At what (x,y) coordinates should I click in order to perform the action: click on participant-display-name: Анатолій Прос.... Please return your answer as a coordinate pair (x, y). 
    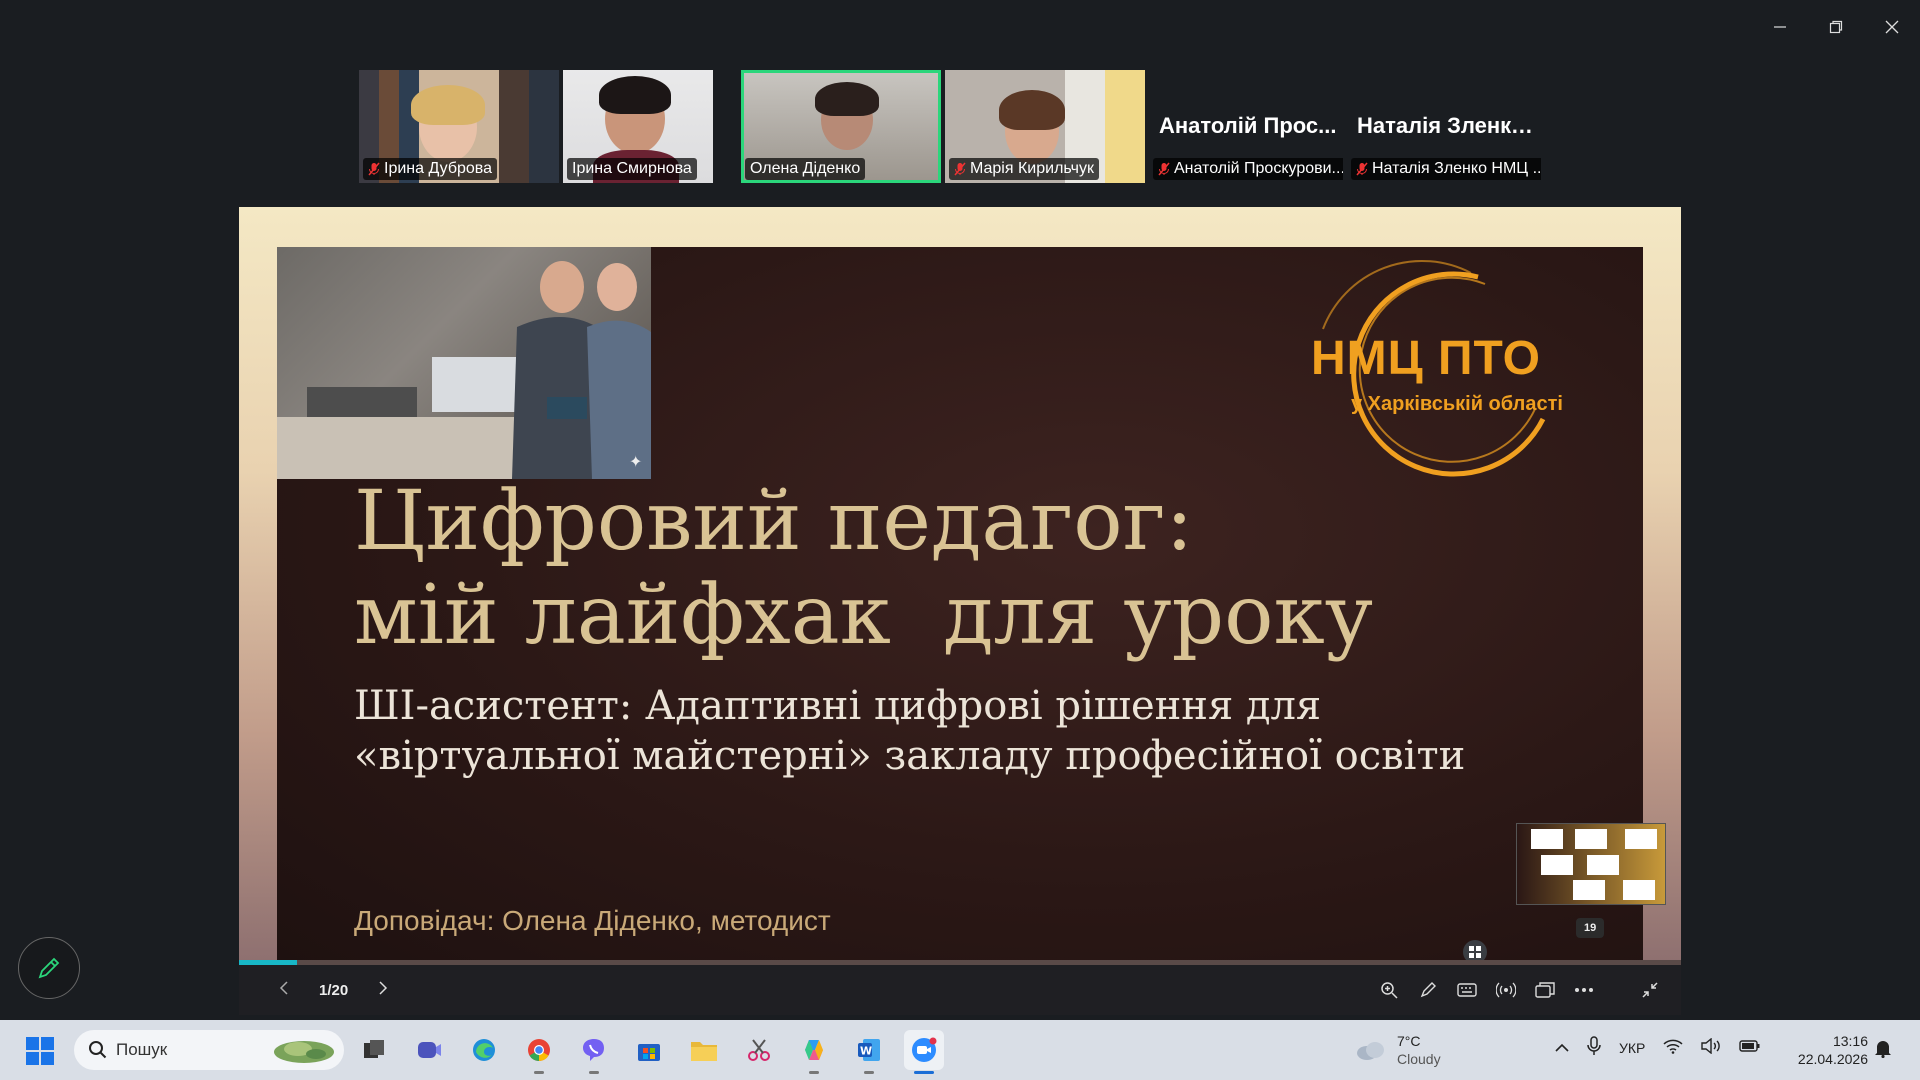
    Looking at the image, I should click on (1248, 125).